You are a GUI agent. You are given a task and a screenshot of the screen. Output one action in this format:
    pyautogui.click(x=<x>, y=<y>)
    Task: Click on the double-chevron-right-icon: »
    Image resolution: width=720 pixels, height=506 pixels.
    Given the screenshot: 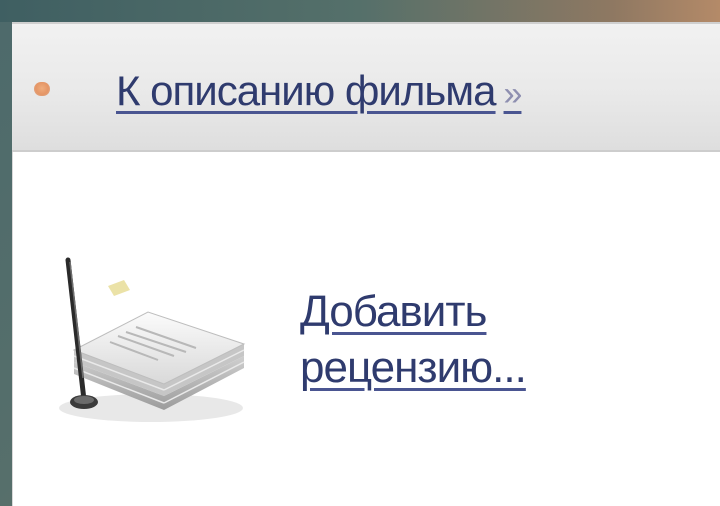 What is the action you would take?
    pyautogui.click(x=513, y=94)
    